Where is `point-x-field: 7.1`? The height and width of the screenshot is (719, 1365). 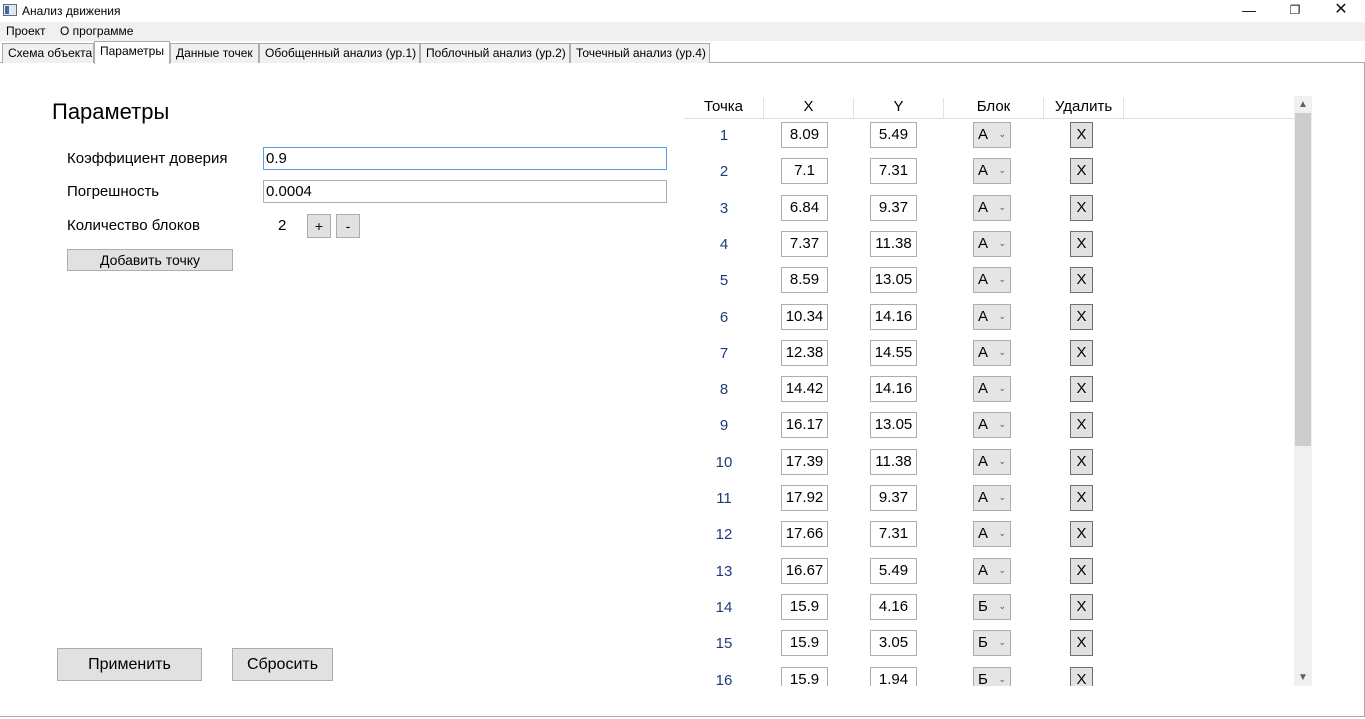 point-x-field: 7.1 is located at coordinates (804, 171).